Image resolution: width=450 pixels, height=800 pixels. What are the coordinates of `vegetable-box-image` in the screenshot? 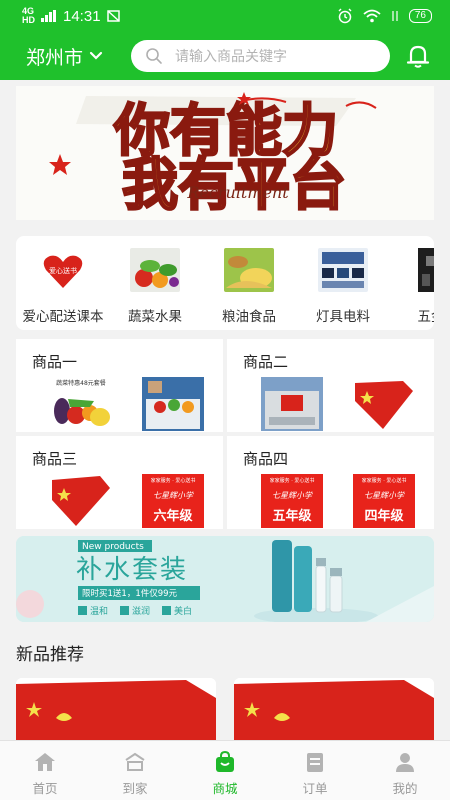 It's located at (173, 404).